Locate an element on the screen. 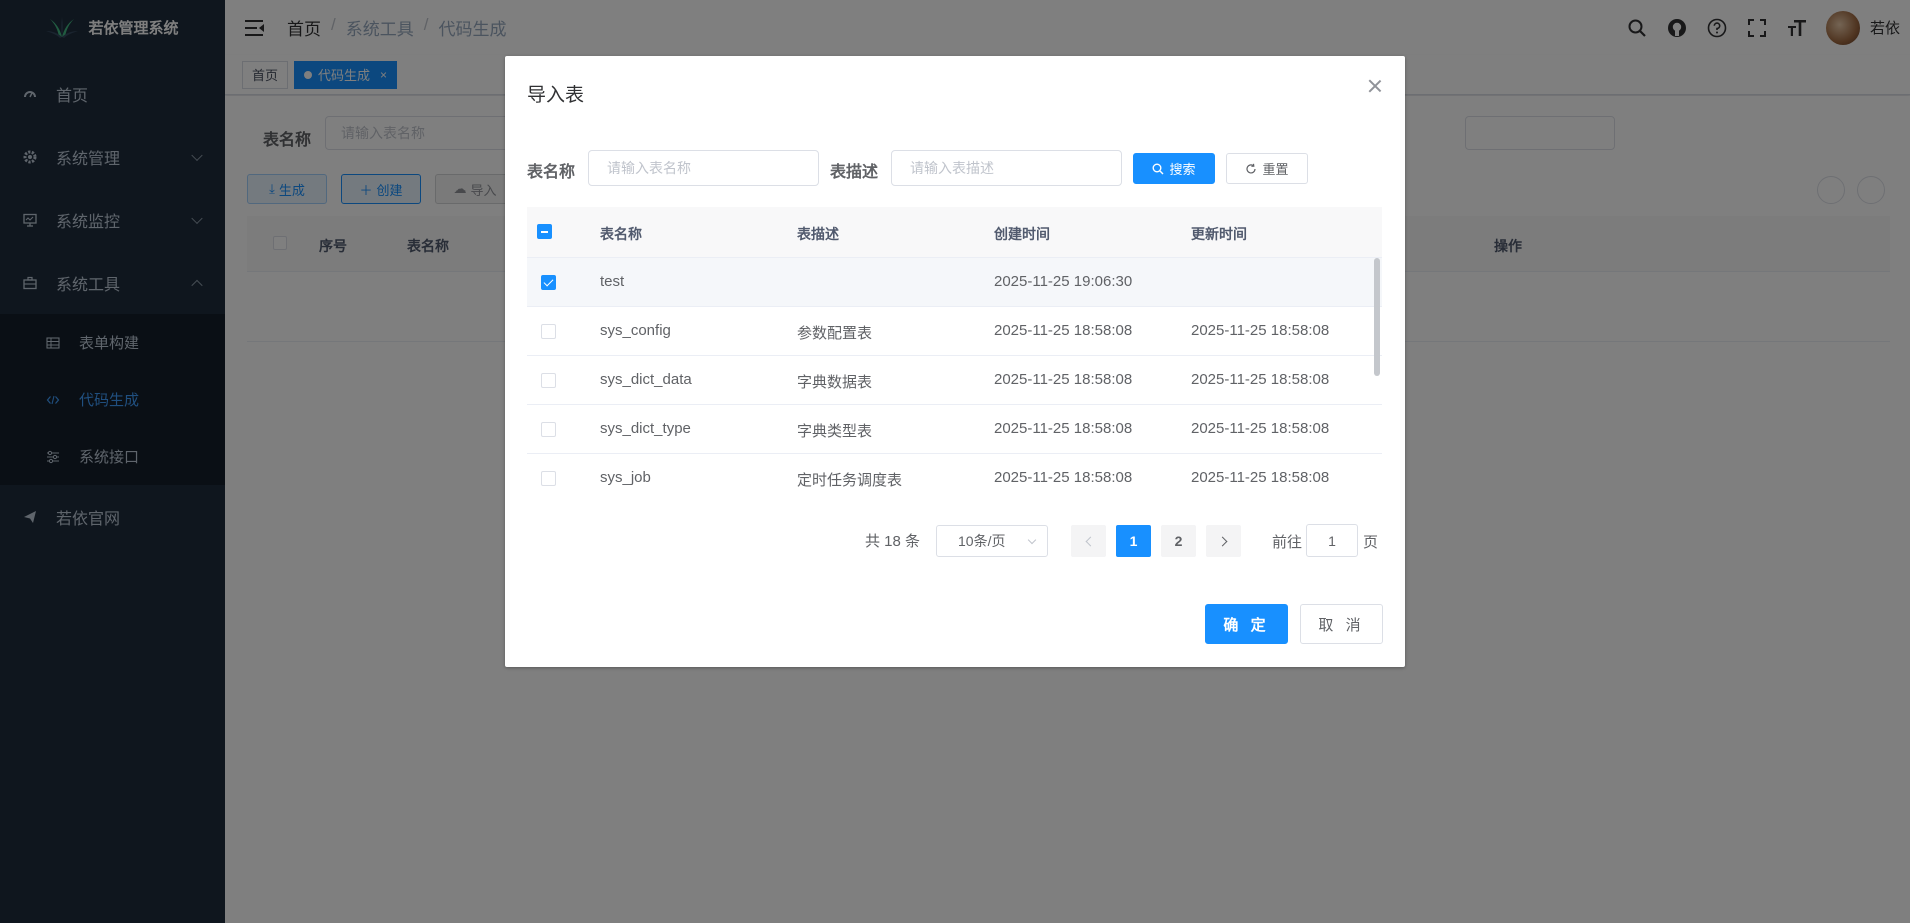  cell-table-desc: 字典数据表 is located at coordinates (835, 382).